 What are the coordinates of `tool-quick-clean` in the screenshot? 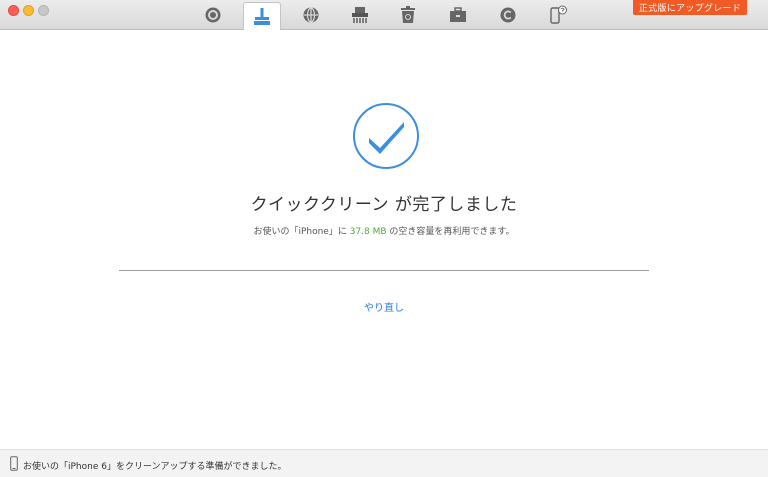 It's located at (262, 16).